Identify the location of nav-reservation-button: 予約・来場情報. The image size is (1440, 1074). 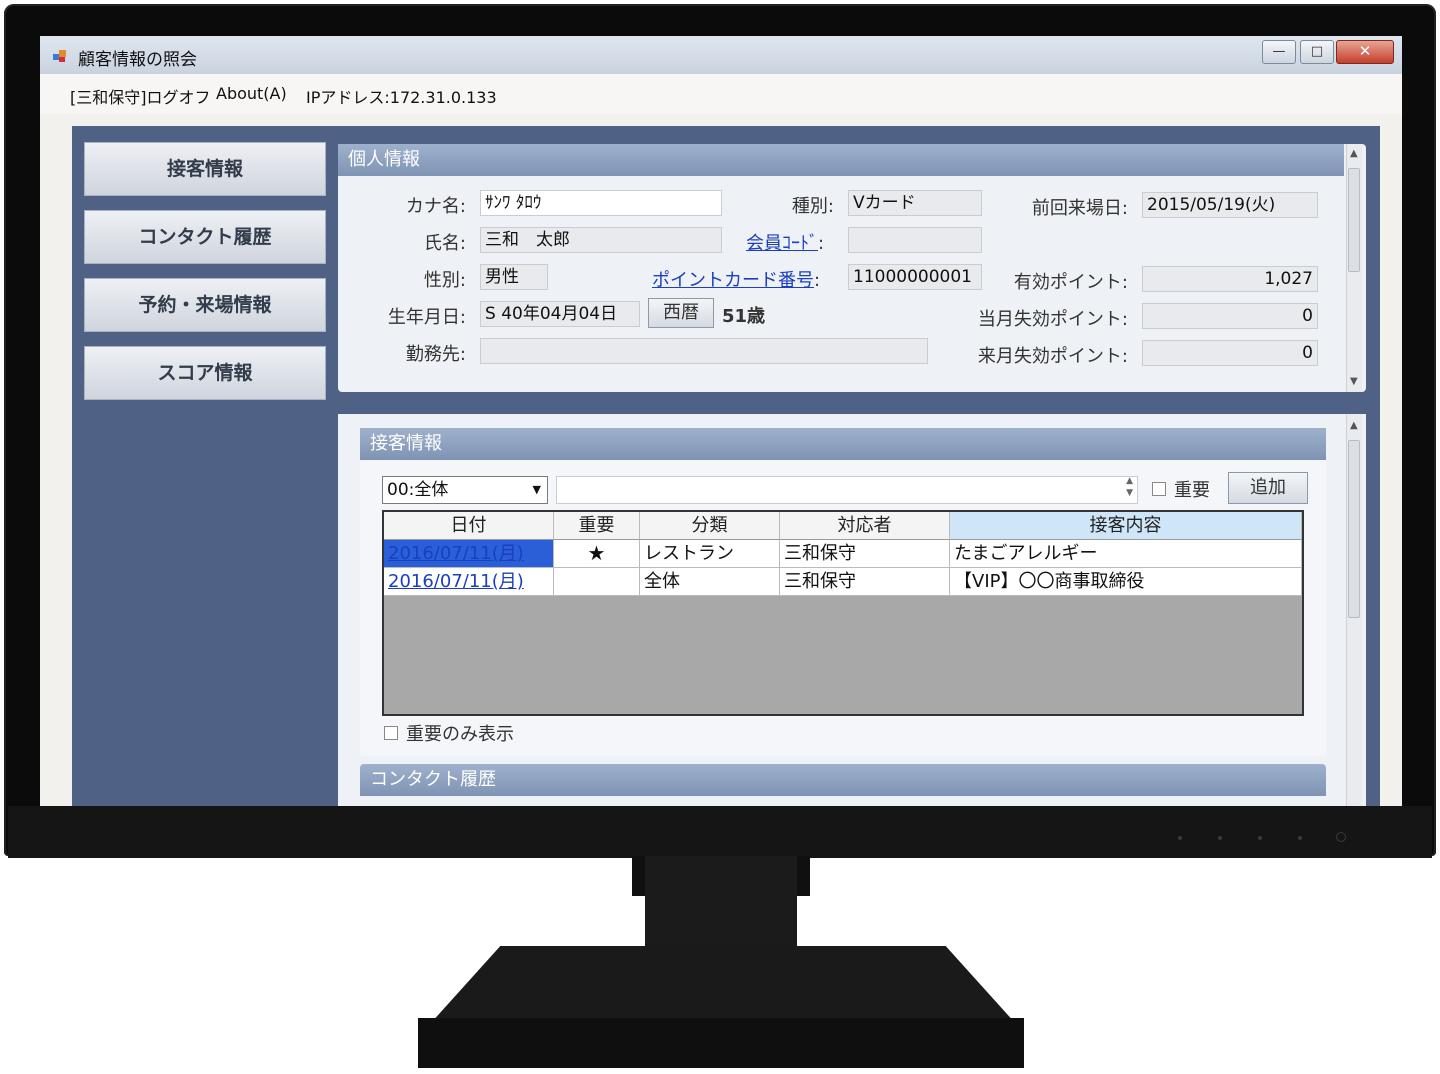
(205, 305).